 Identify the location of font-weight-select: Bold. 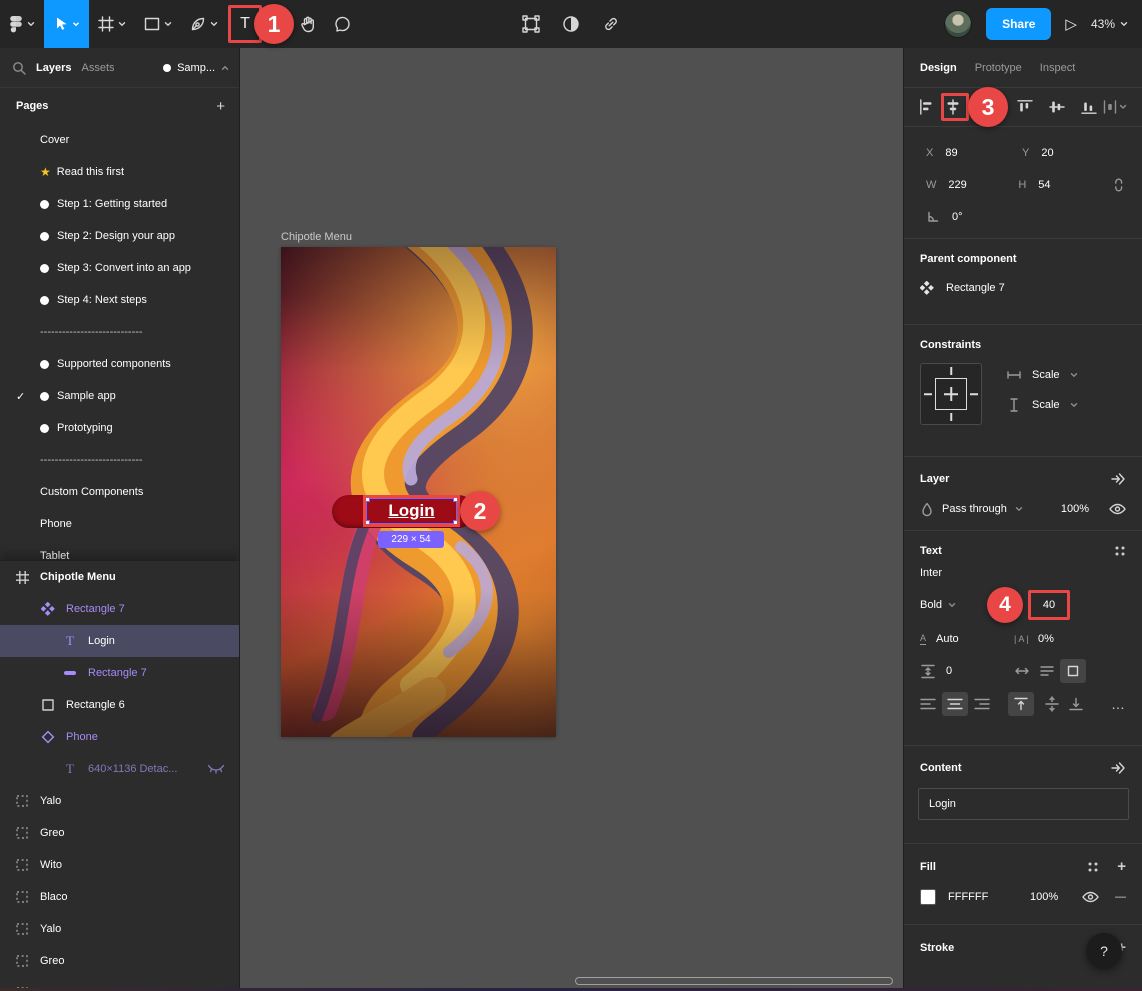
(931, 605).